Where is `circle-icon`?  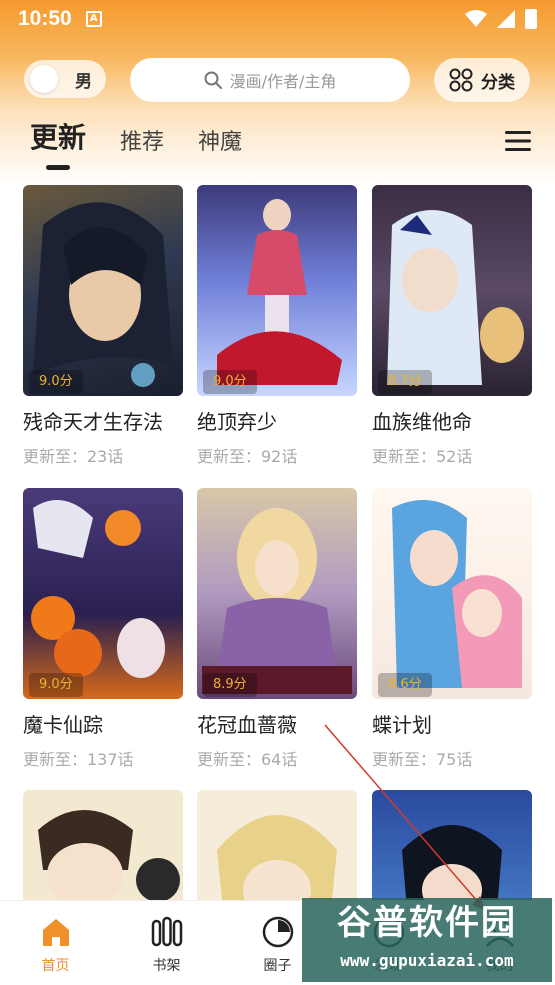
circle-icon is located at coordinates (277, 932).